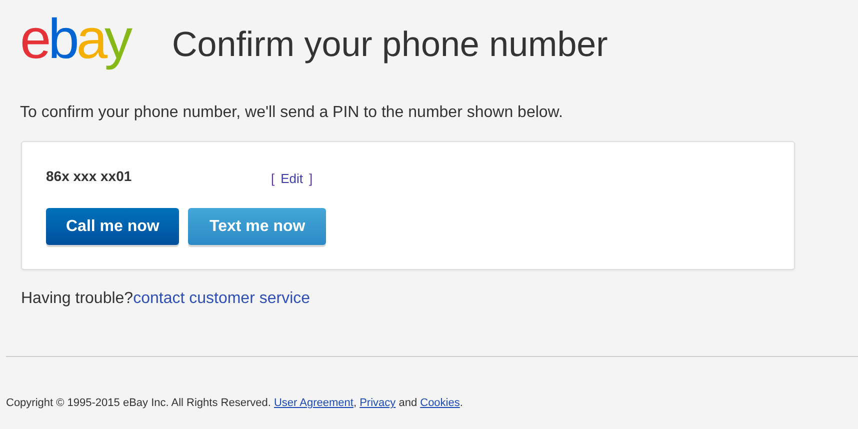 This screenshot has height=429, width=858. I want to click on edit-link-group: [ Edit ], so click(292, 176).